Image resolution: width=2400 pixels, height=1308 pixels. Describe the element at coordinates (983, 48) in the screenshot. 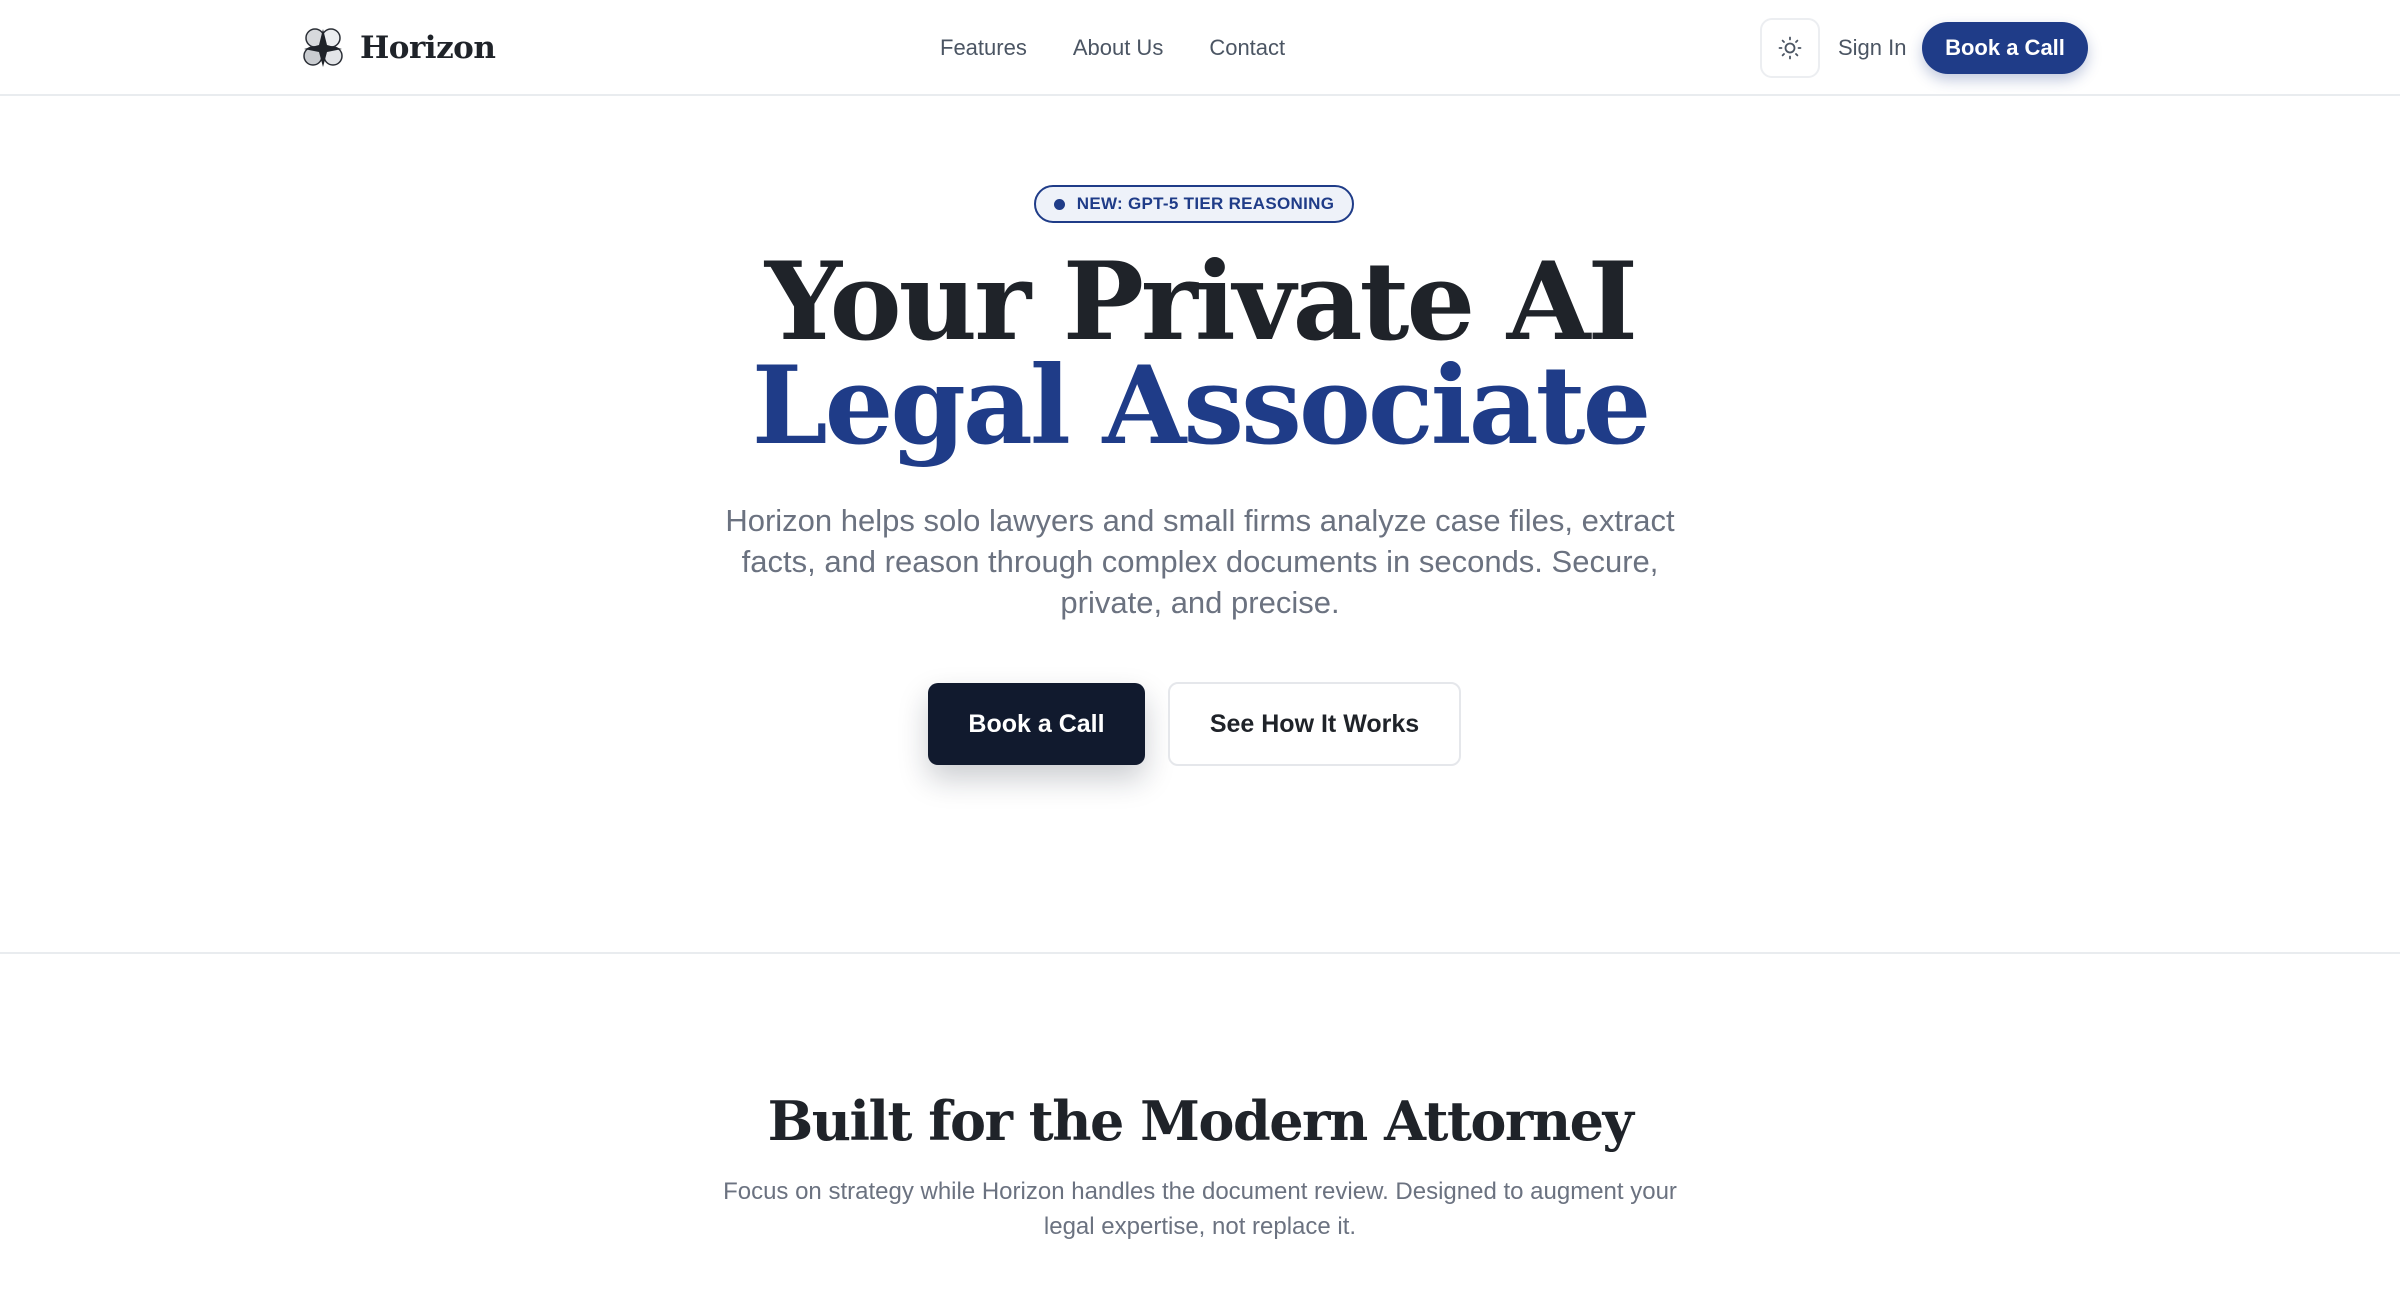

I see `nav-link-features: Features` at that location.